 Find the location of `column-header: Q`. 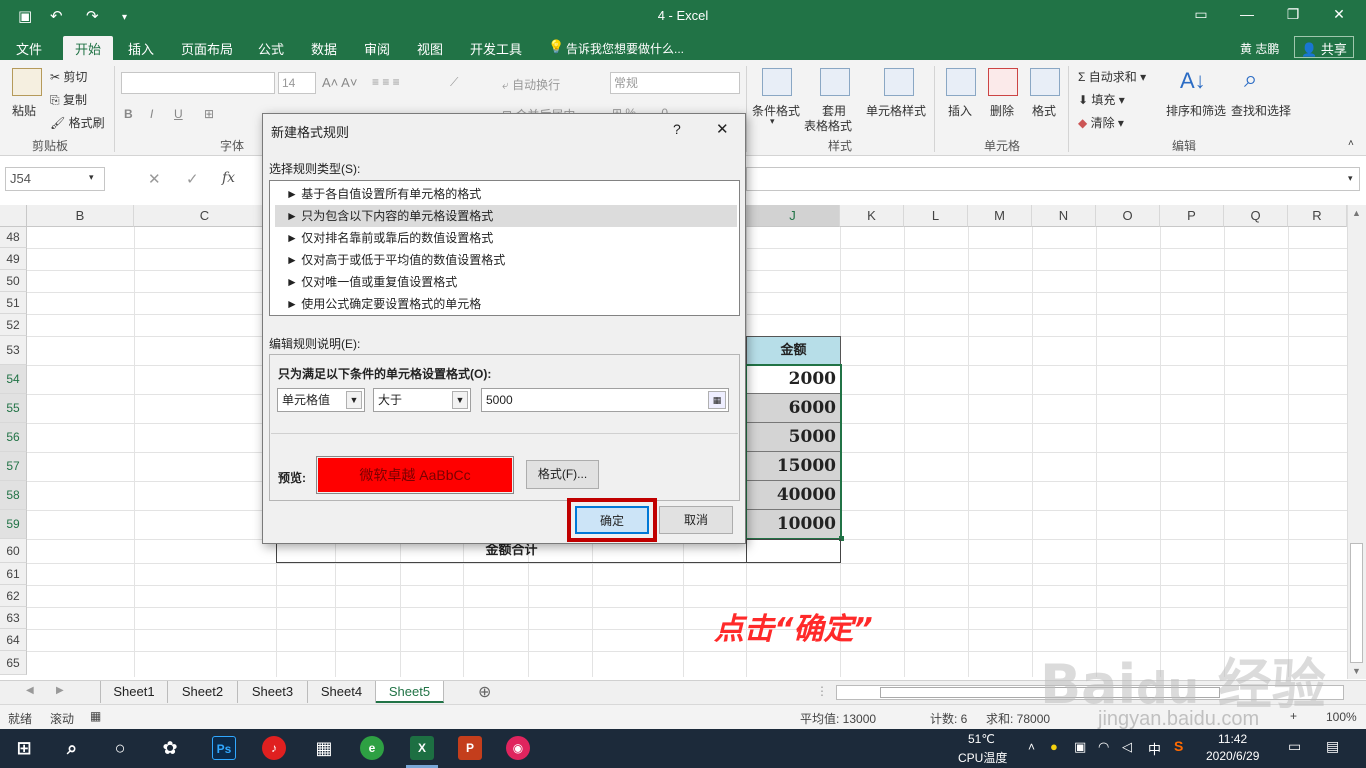

column-header: Q is located at coordinates (1256, 216).